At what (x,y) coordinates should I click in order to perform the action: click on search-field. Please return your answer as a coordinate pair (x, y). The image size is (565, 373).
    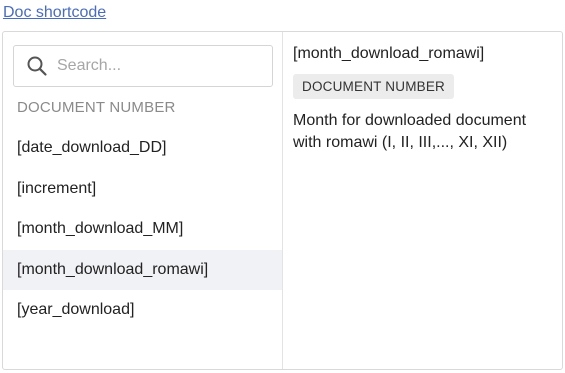
    Looking at the image, I should click on (143, 66).